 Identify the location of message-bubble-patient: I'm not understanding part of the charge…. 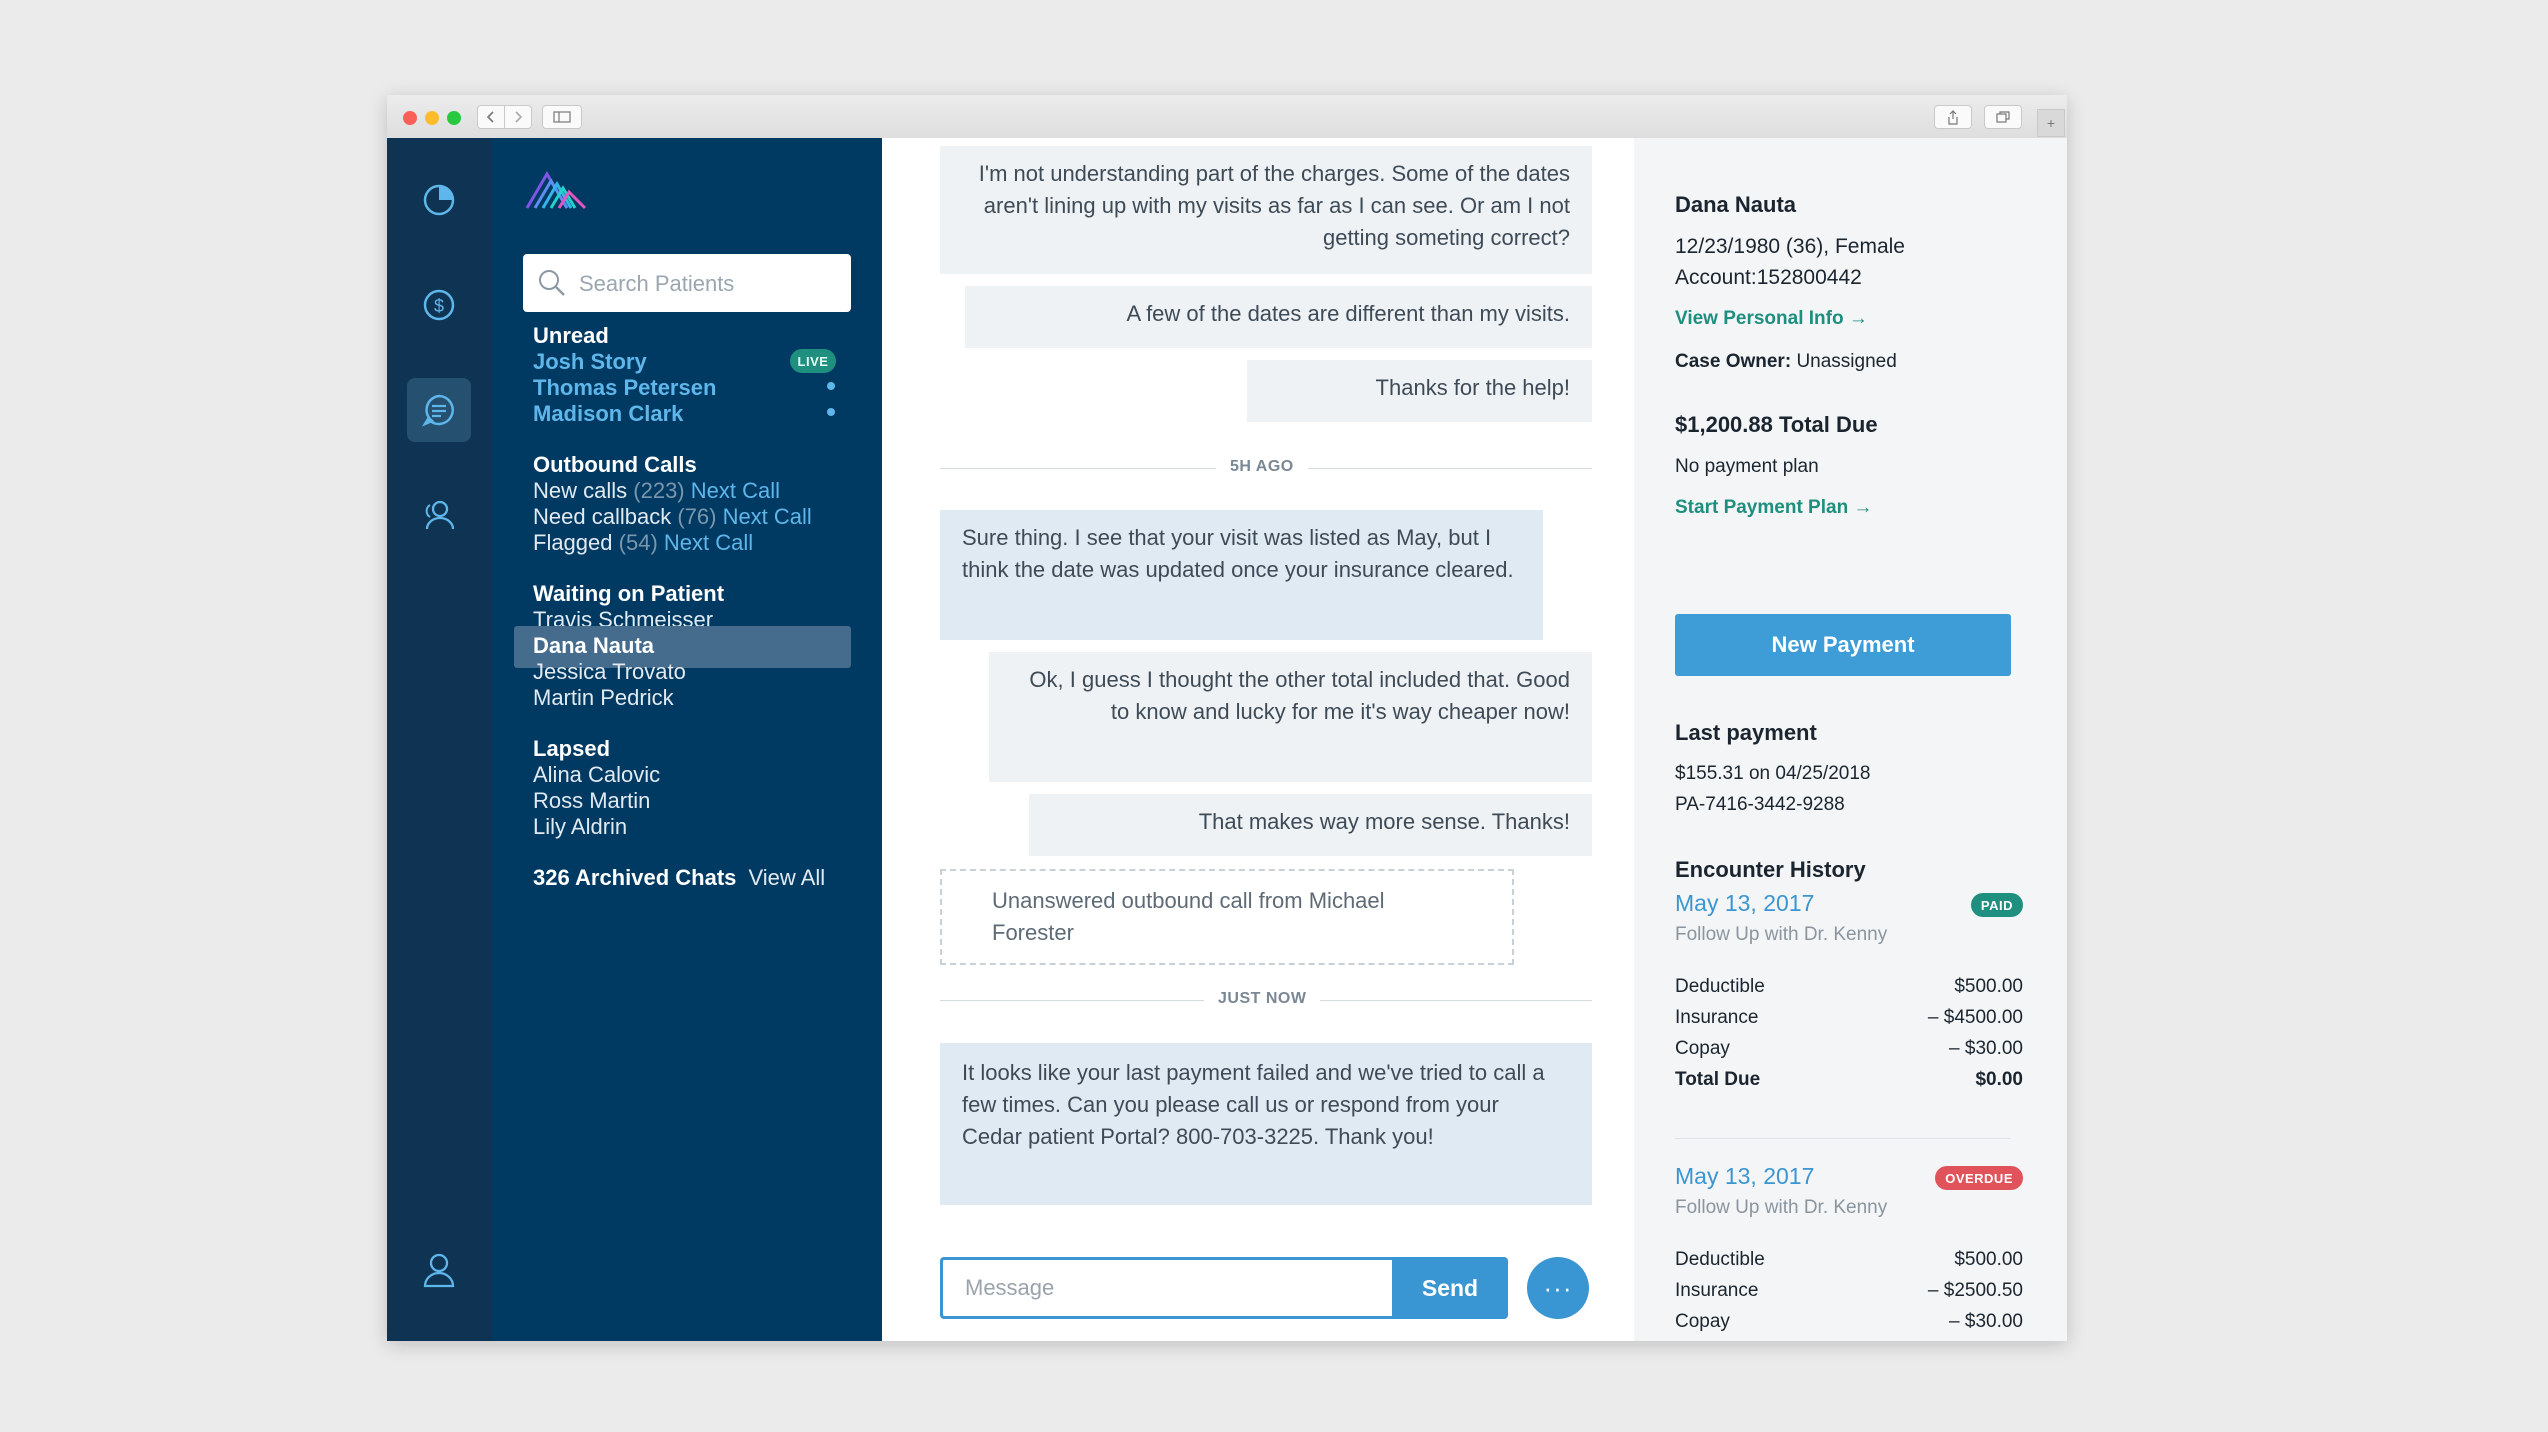
(1266, 210).